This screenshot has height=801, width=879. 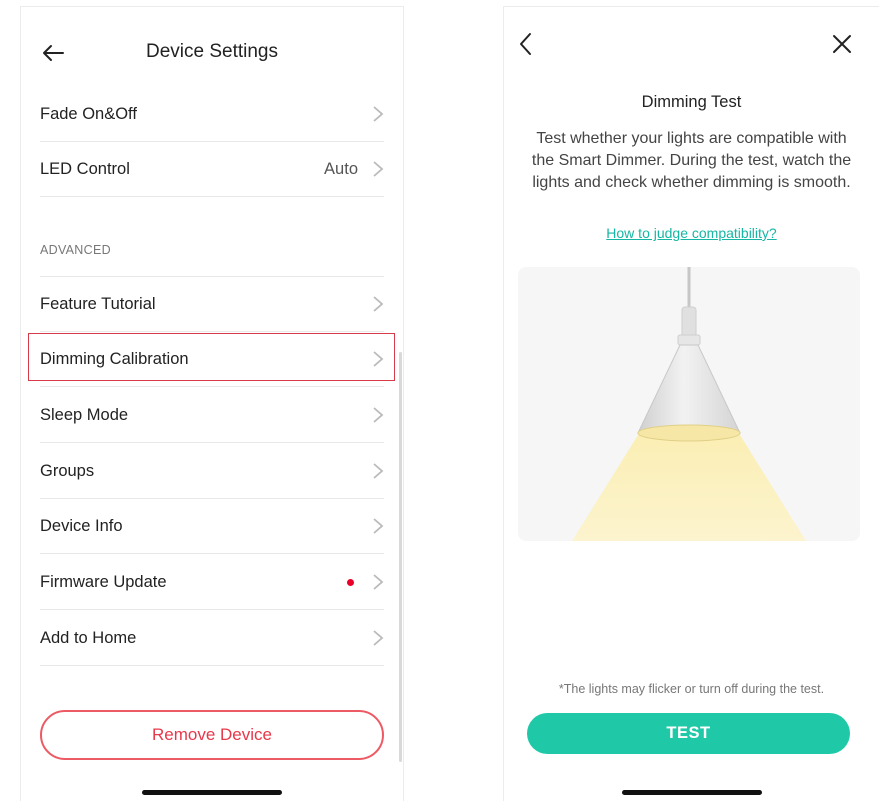 I want to click on page-title: Dimming Test, so click(x=691, y=102).